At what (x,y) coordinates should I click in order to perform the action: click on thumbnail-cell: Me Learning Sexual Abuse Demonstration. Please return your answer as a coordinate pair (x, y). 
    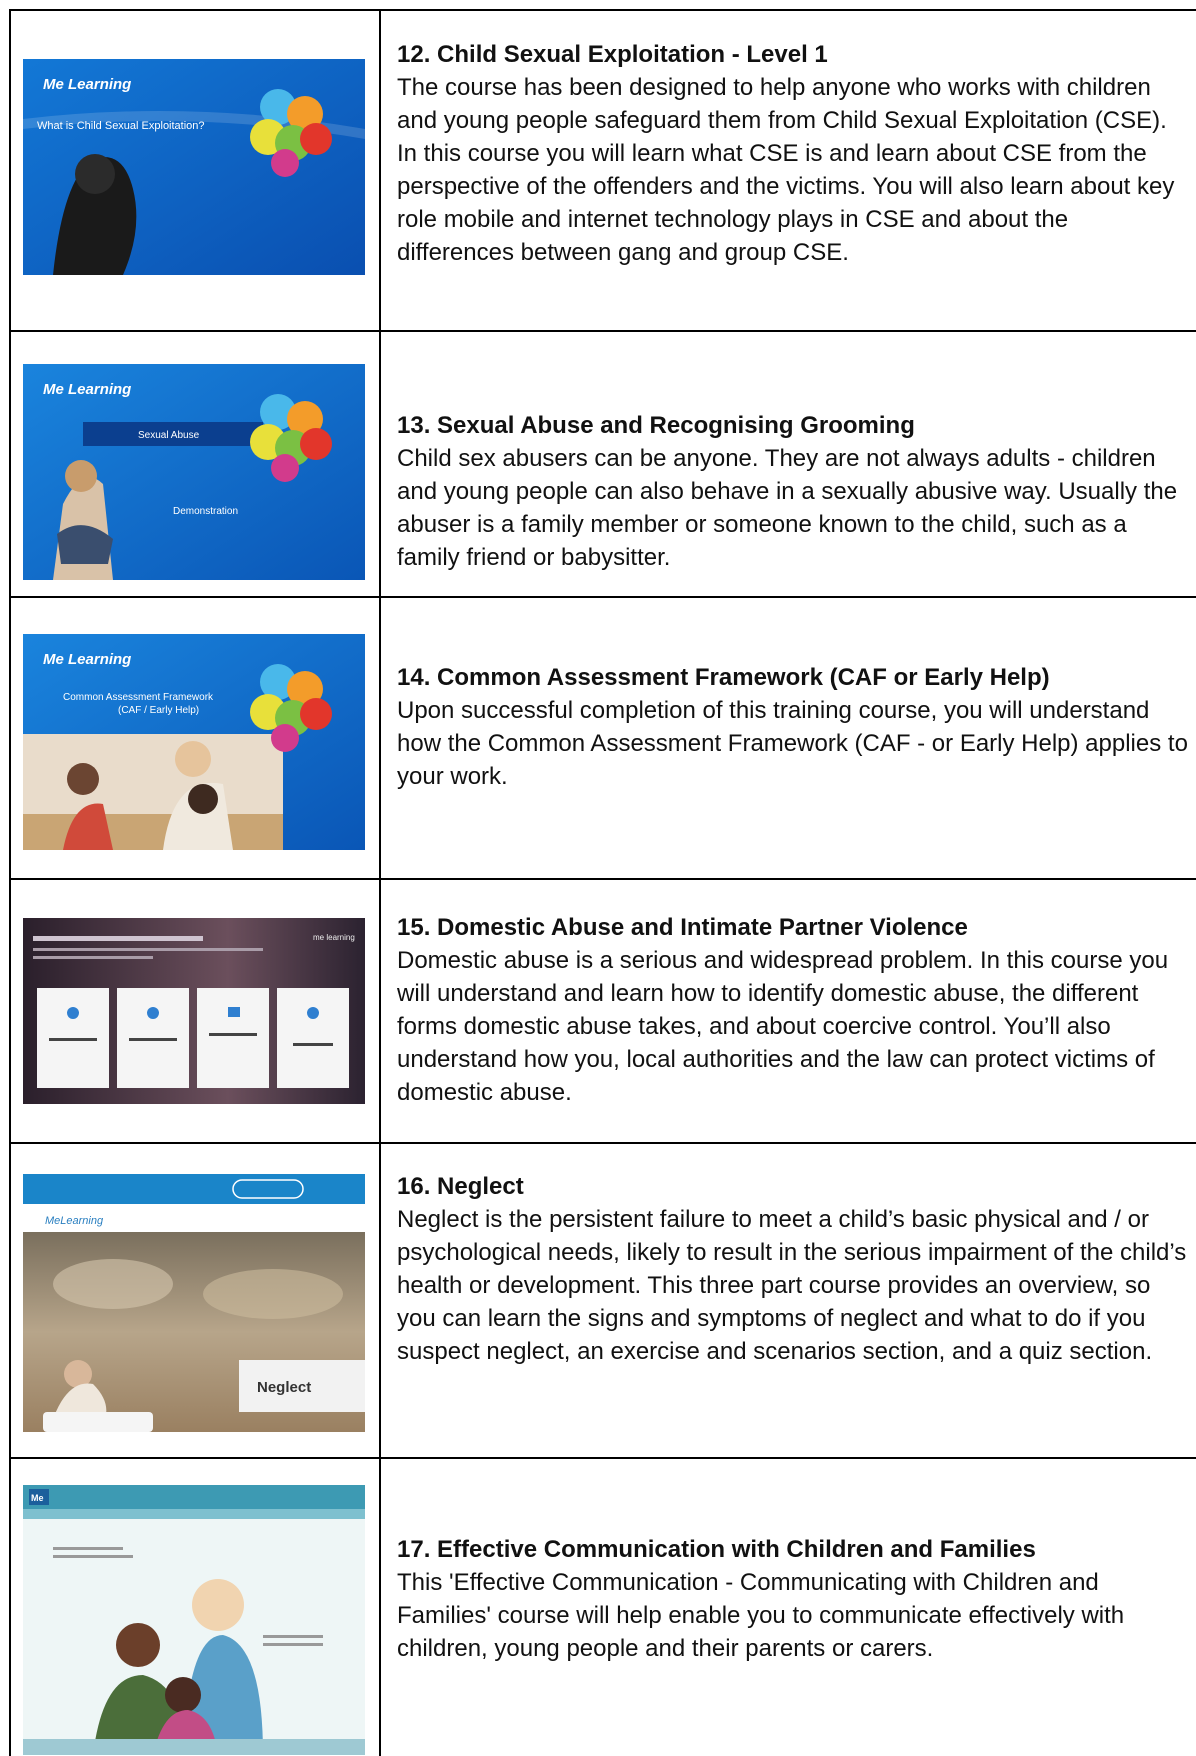
    Looking at the image, I should click on (195, 464).